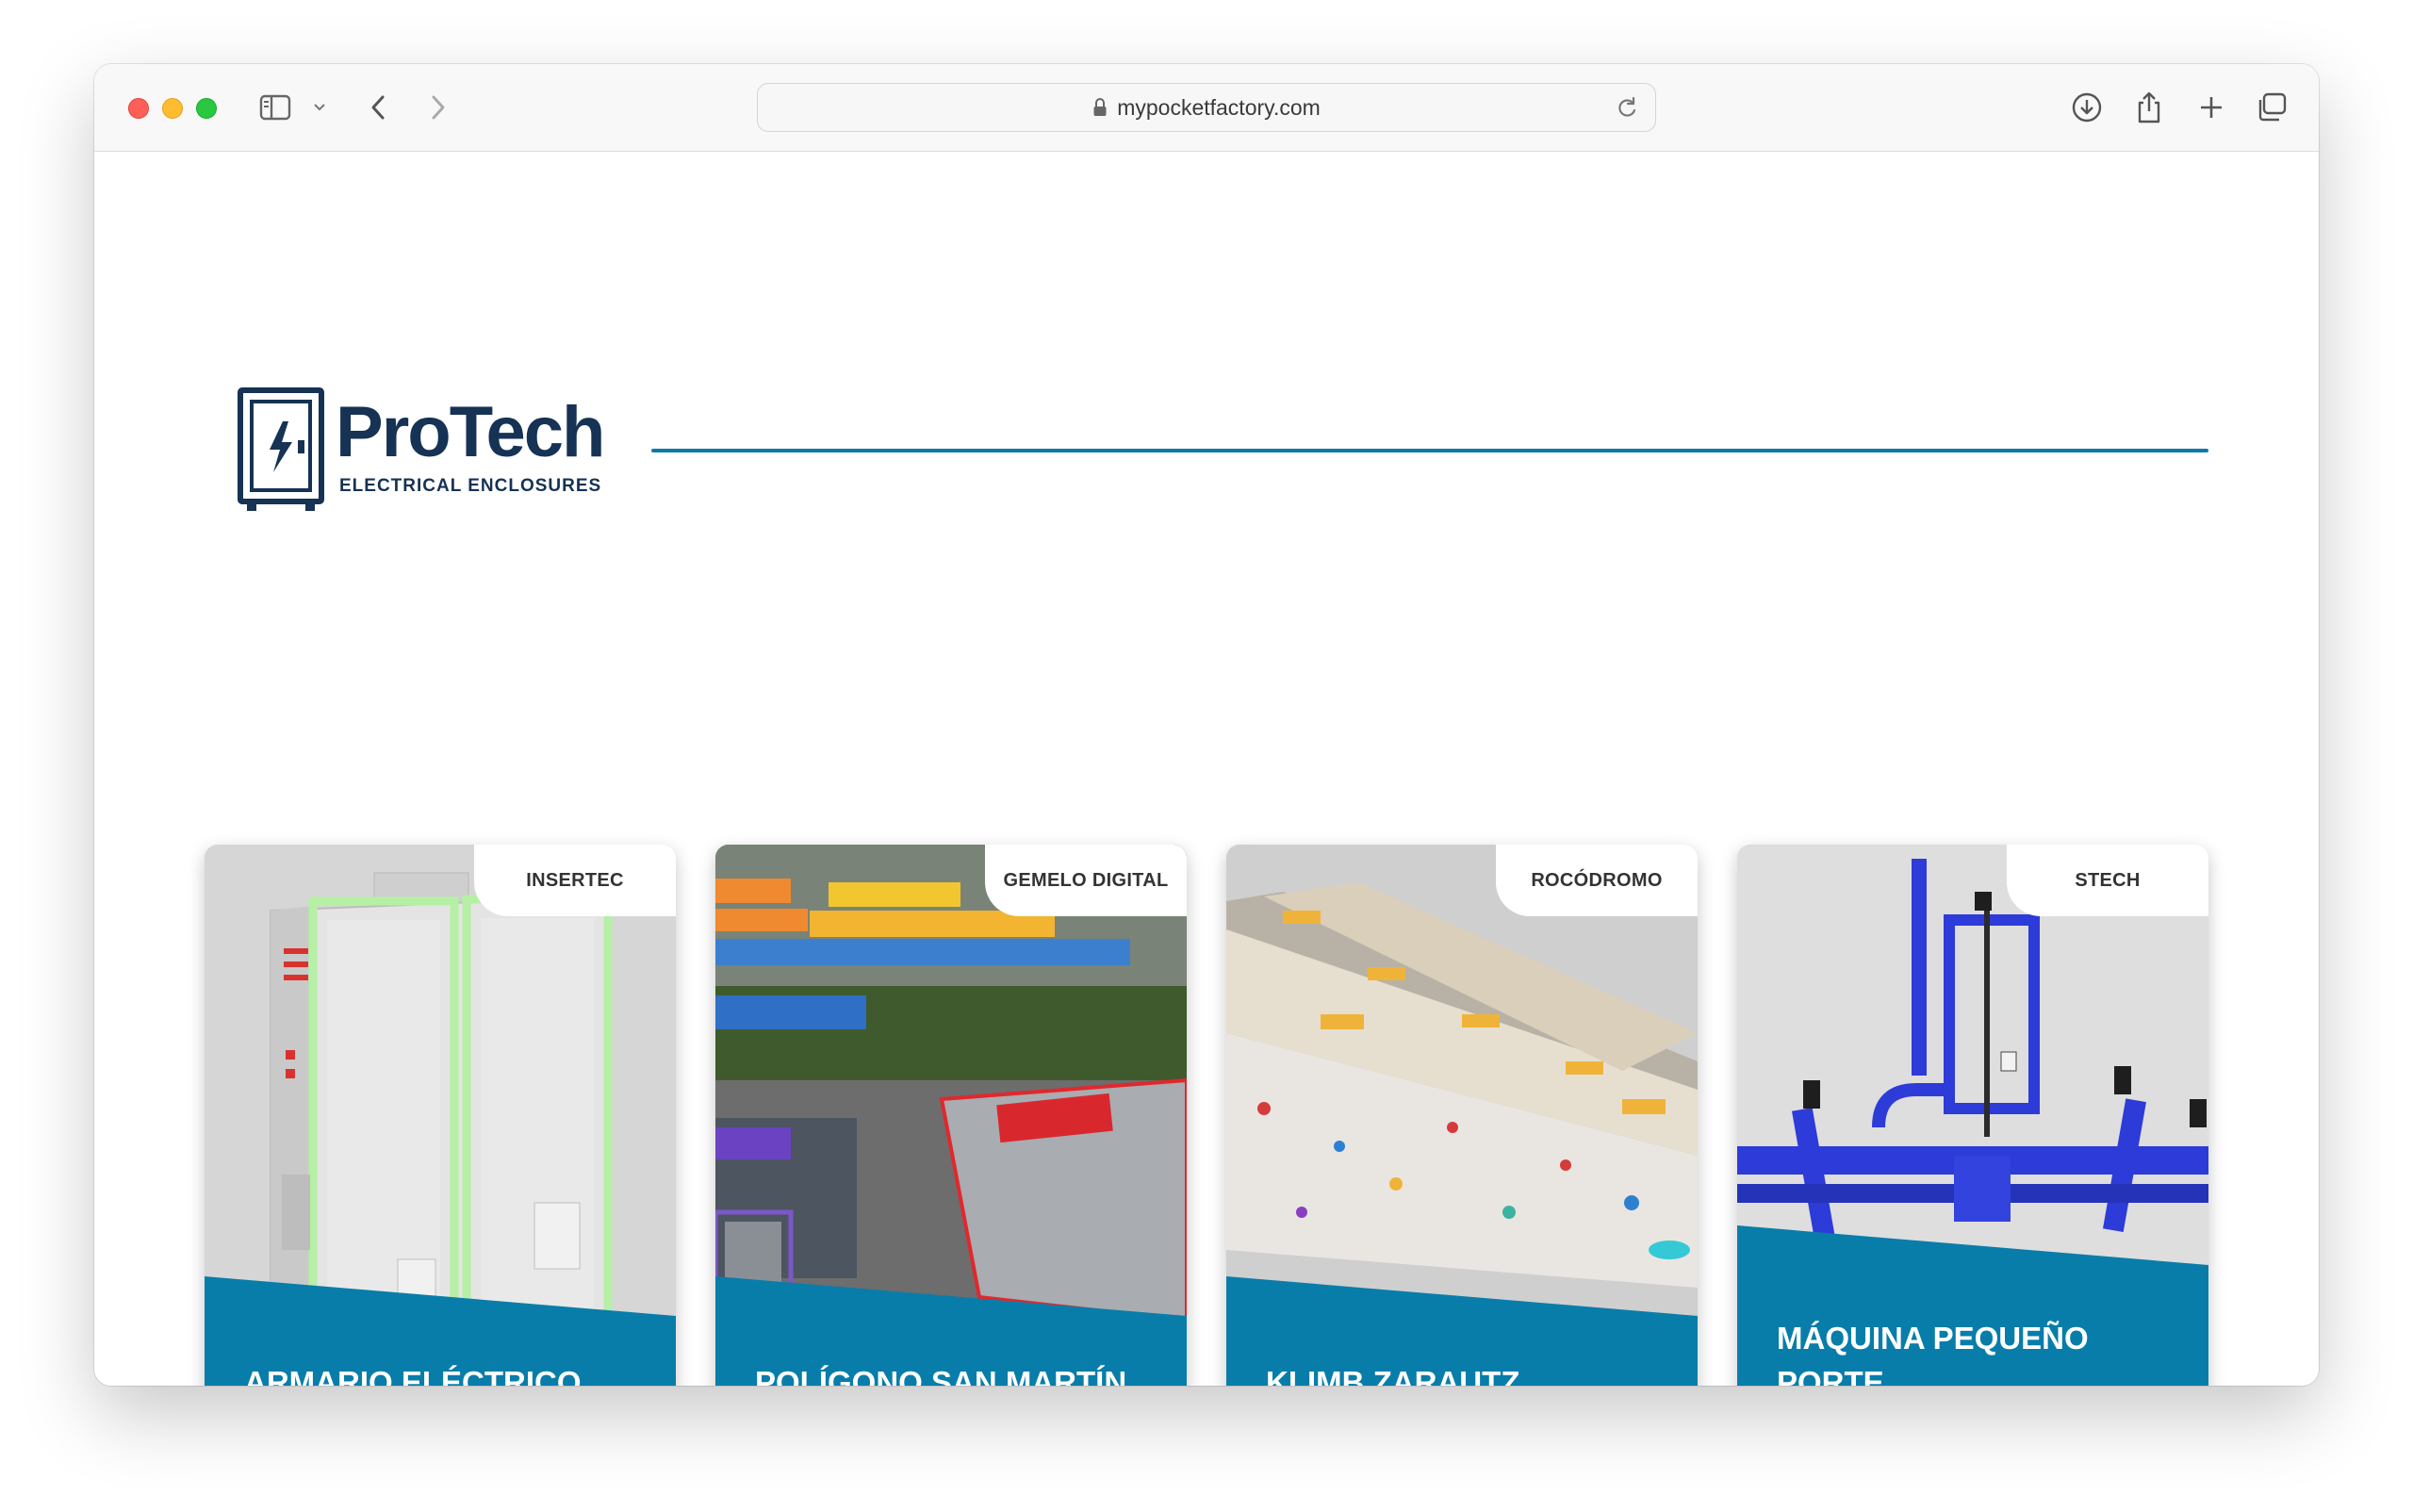 Image resolution: width=2413 pixels, height=1512 pixels. What do you see at coordinates (941, 1376) in the screenshot?
I see `card-title: POLÍGONO SAN MARTÍN` at bounding box center [941, 1376].